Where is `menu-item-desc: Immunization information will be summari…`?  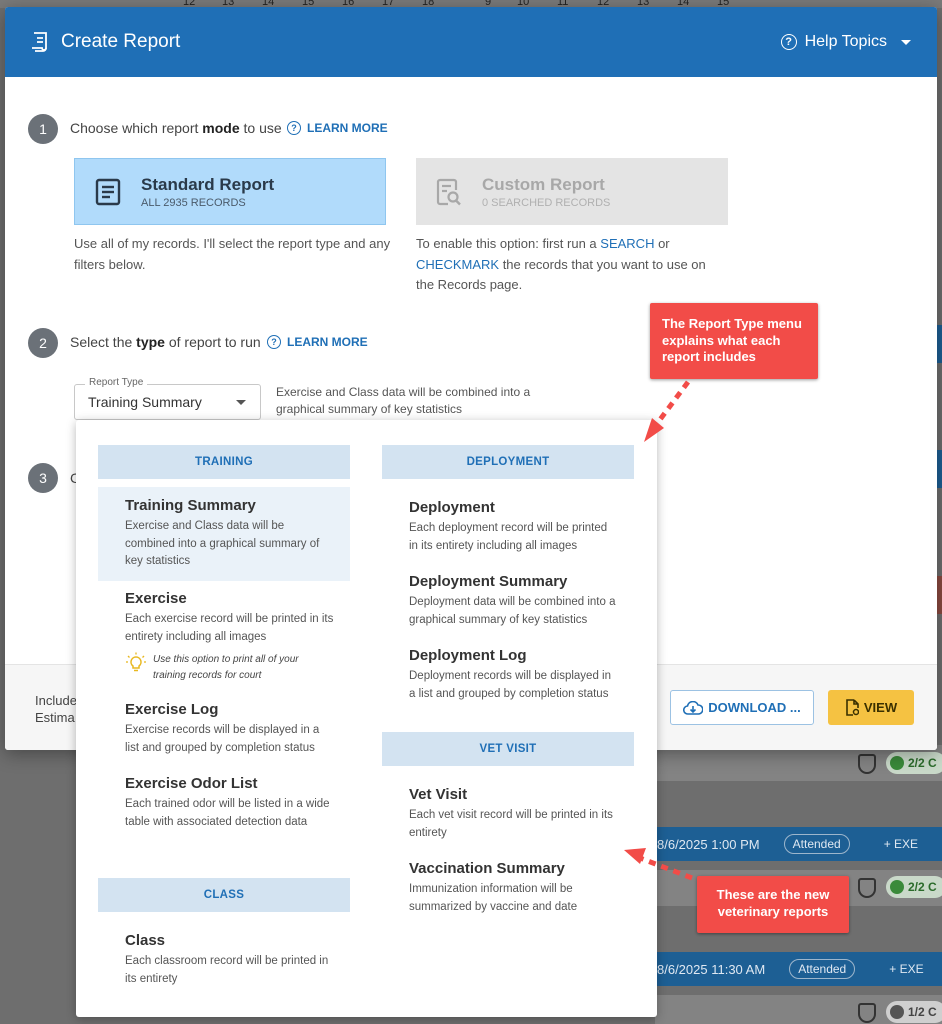
menu-item-desc: Immunization information will be summari… is located at coordinates (493, 898).